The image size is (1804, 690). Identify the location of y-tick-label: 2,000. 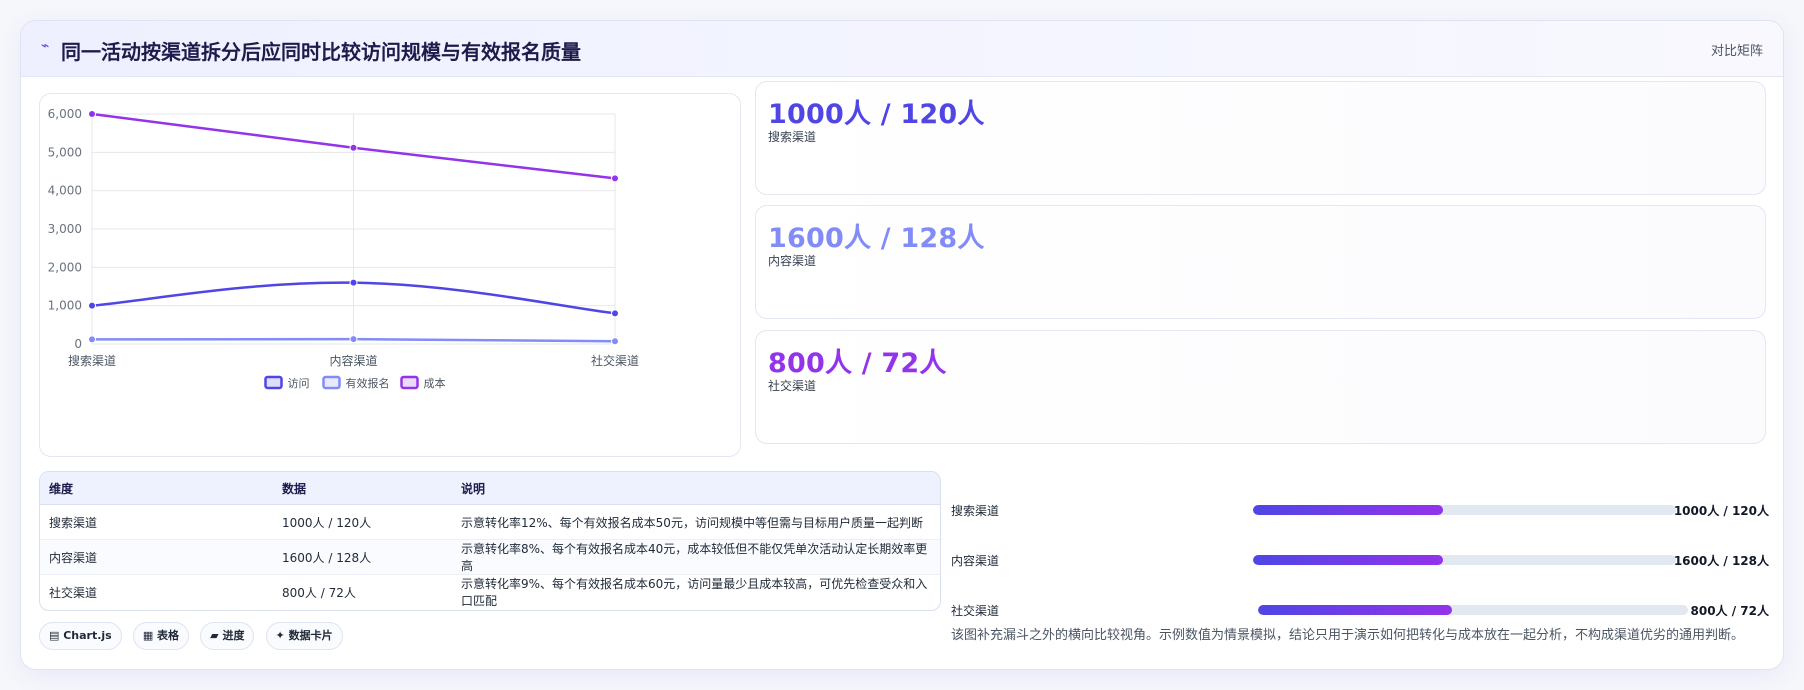
(65, 267).